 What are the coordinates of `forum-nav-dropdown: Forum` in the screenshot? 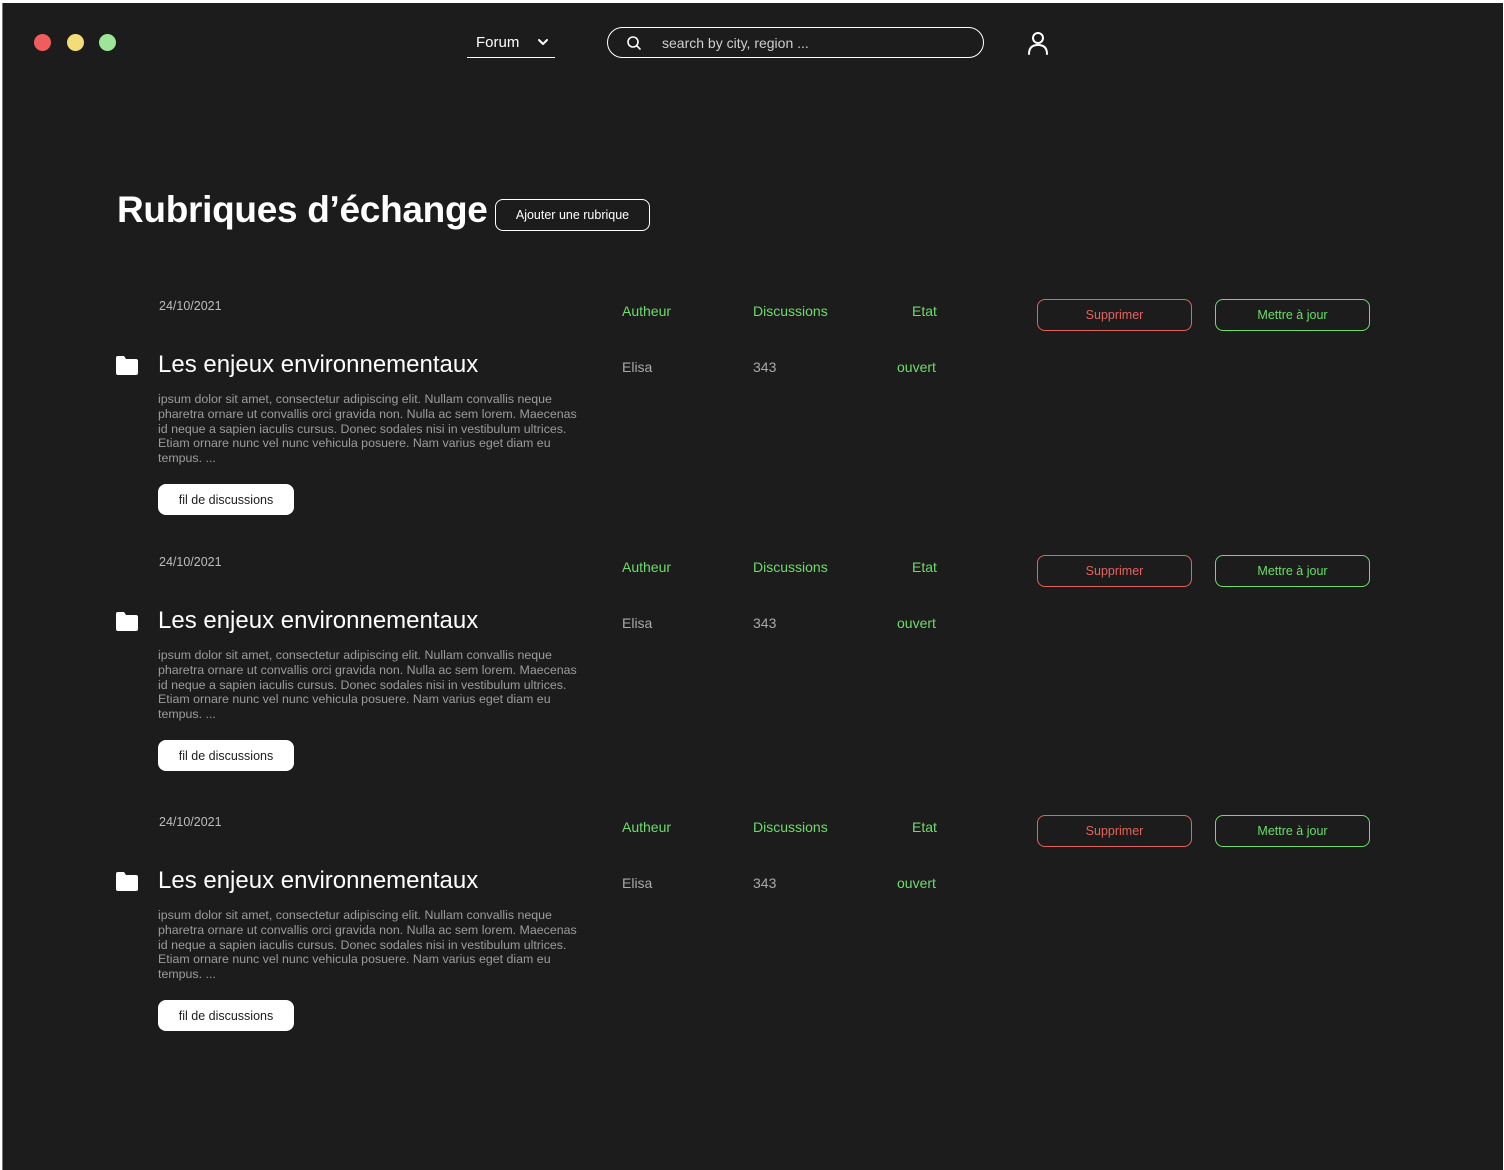 It's located at (511, 43).